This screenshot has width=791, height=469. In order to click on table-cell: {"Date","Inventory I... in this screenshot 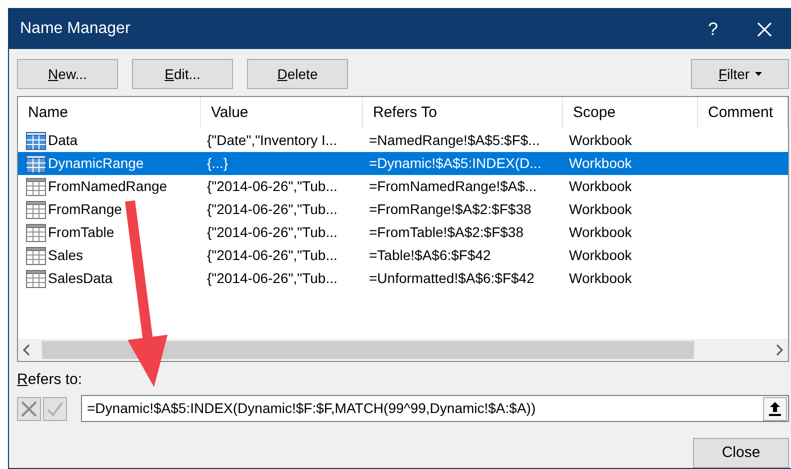, I will do `click(272, 140)`.